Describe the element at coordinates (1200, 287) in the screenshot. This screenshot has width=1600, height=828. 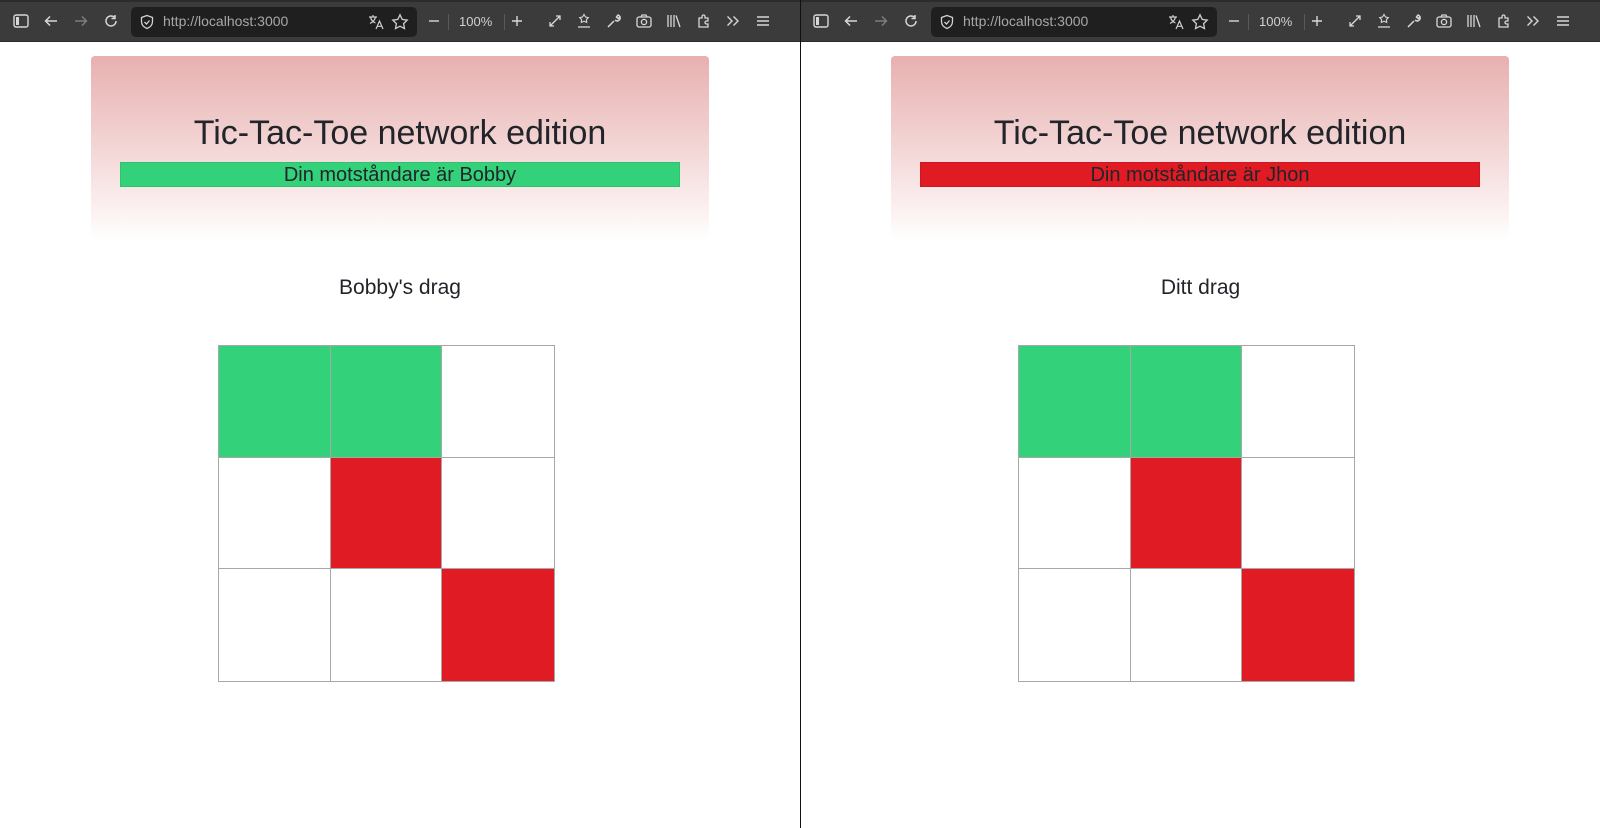
I see `turn-status: Ditt drag` at that location.